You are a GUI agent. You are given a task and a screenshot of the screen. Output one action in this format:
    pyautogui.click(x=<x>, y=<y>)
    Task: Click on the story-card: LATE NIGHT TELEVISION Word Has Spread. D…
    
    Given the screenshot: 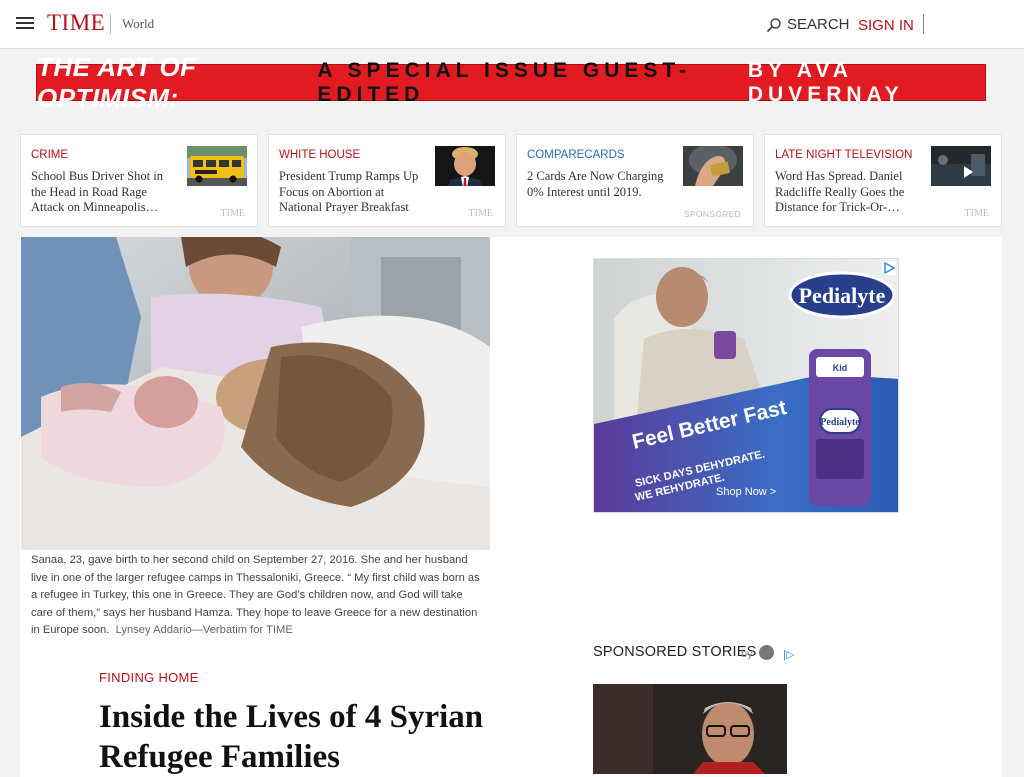 What is the action you would take?
    pyautogui.click(x=883, y=180)
    